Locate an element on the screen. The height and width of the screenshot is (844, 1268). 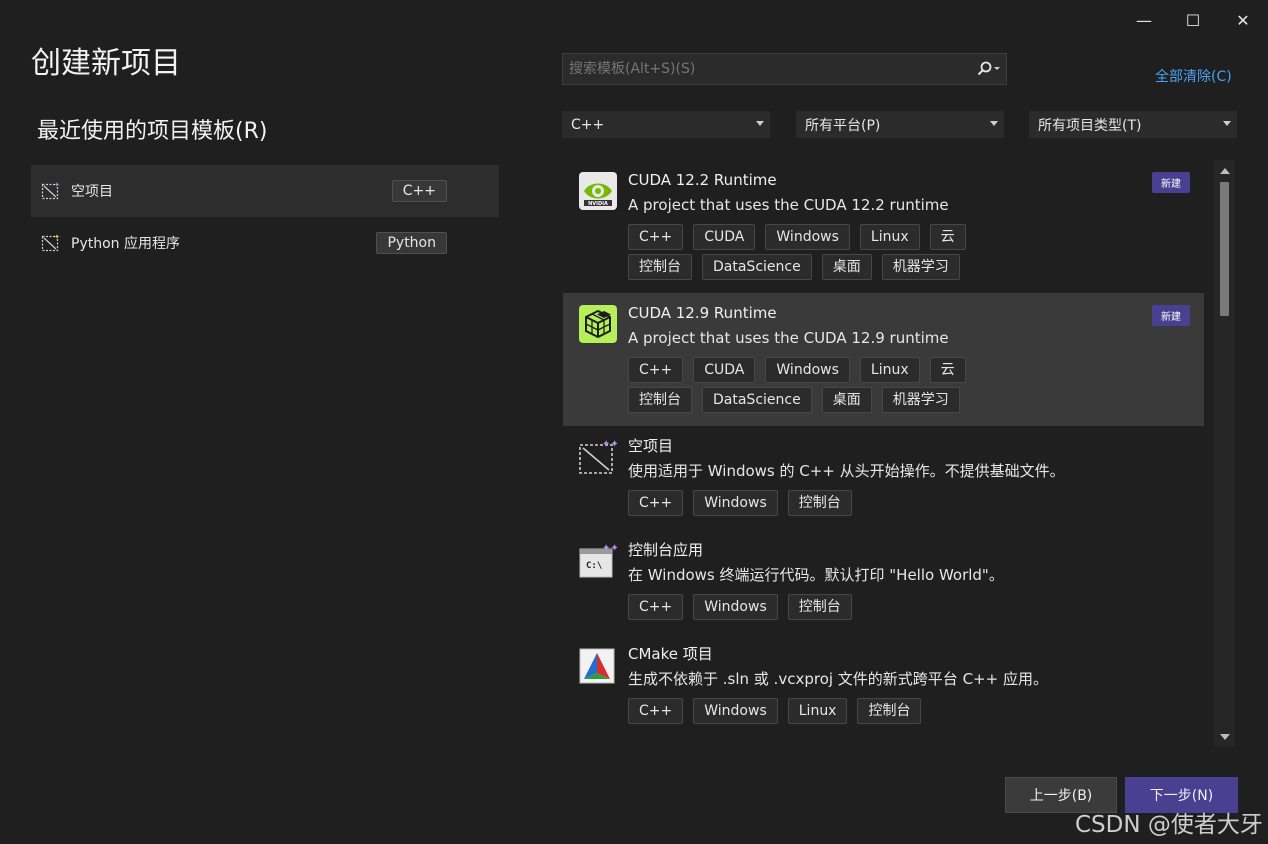
watermark: CSDN @使者大牙 is located at coordinates (1169, 825).